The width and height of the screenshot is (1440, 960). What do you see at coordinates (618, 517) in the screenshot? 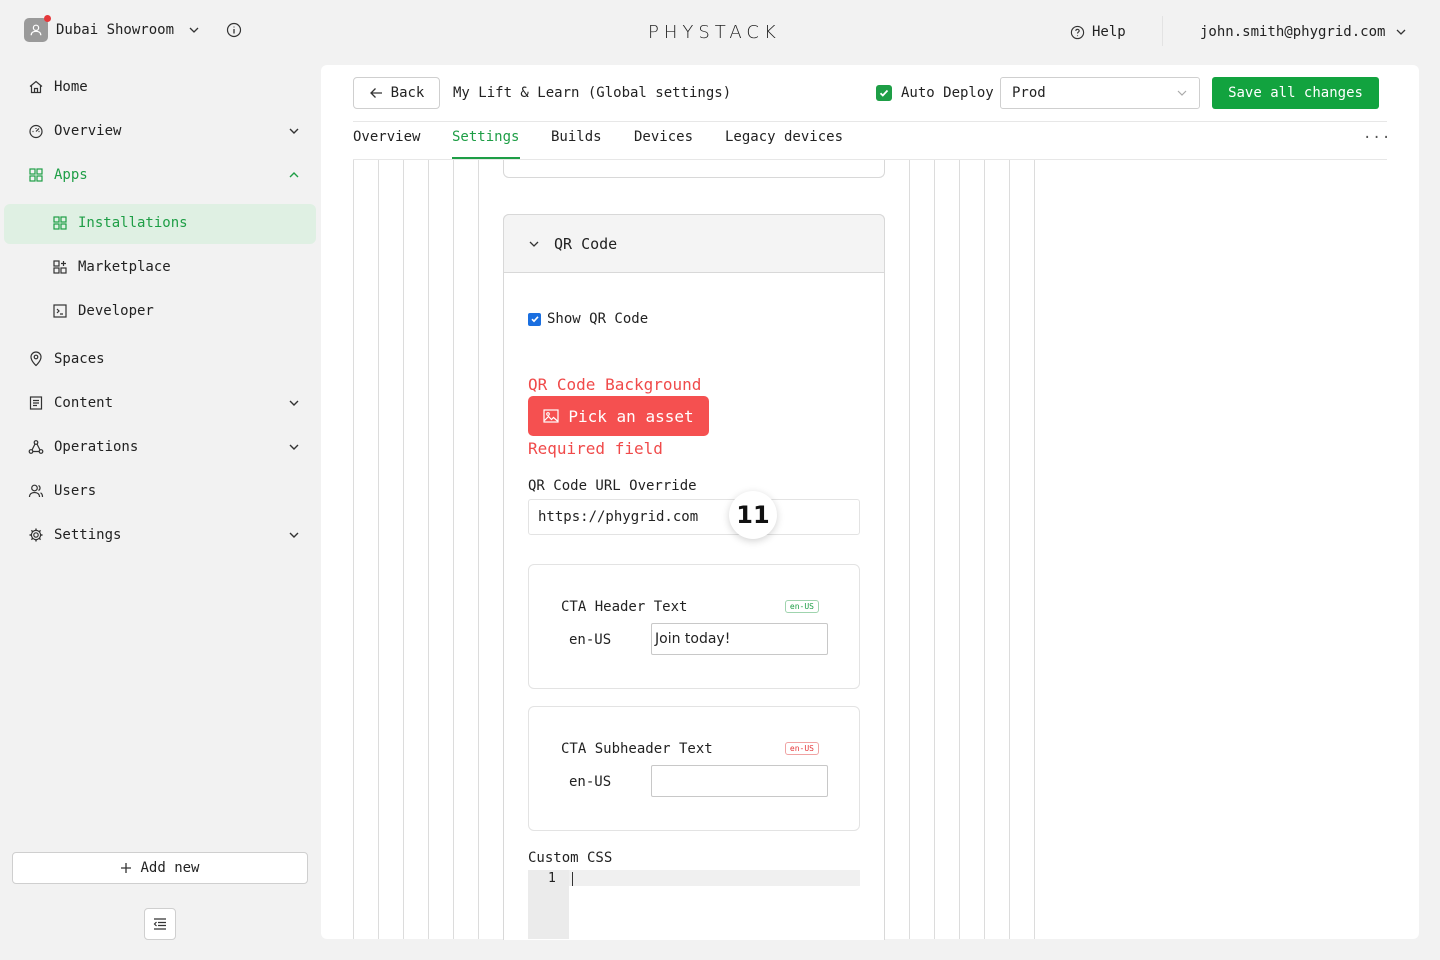
I see `url-override-value: https://phygrid.com` at bounding box center [618, 517].